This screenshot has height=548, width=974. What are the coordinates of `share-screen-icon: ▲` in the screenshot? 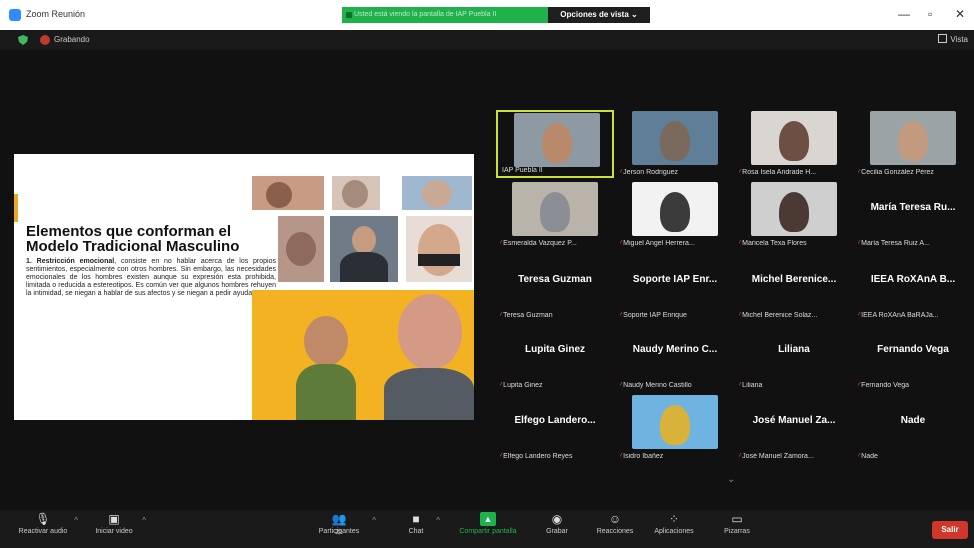 It's located at (488, 519).